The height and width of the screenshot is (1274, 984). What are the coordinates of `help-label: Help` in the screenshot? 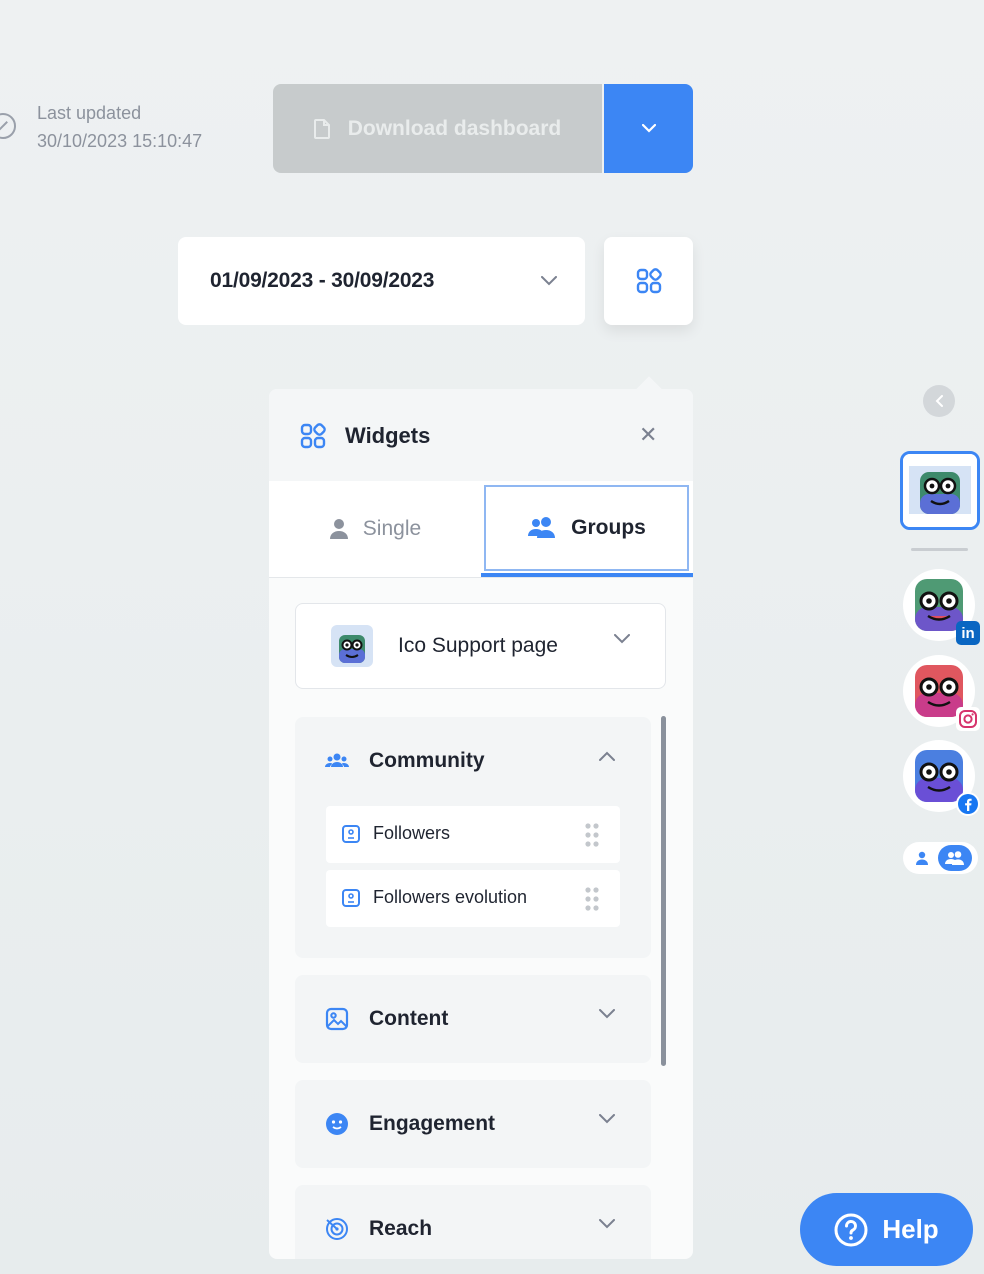 It's located at (910, 1229).